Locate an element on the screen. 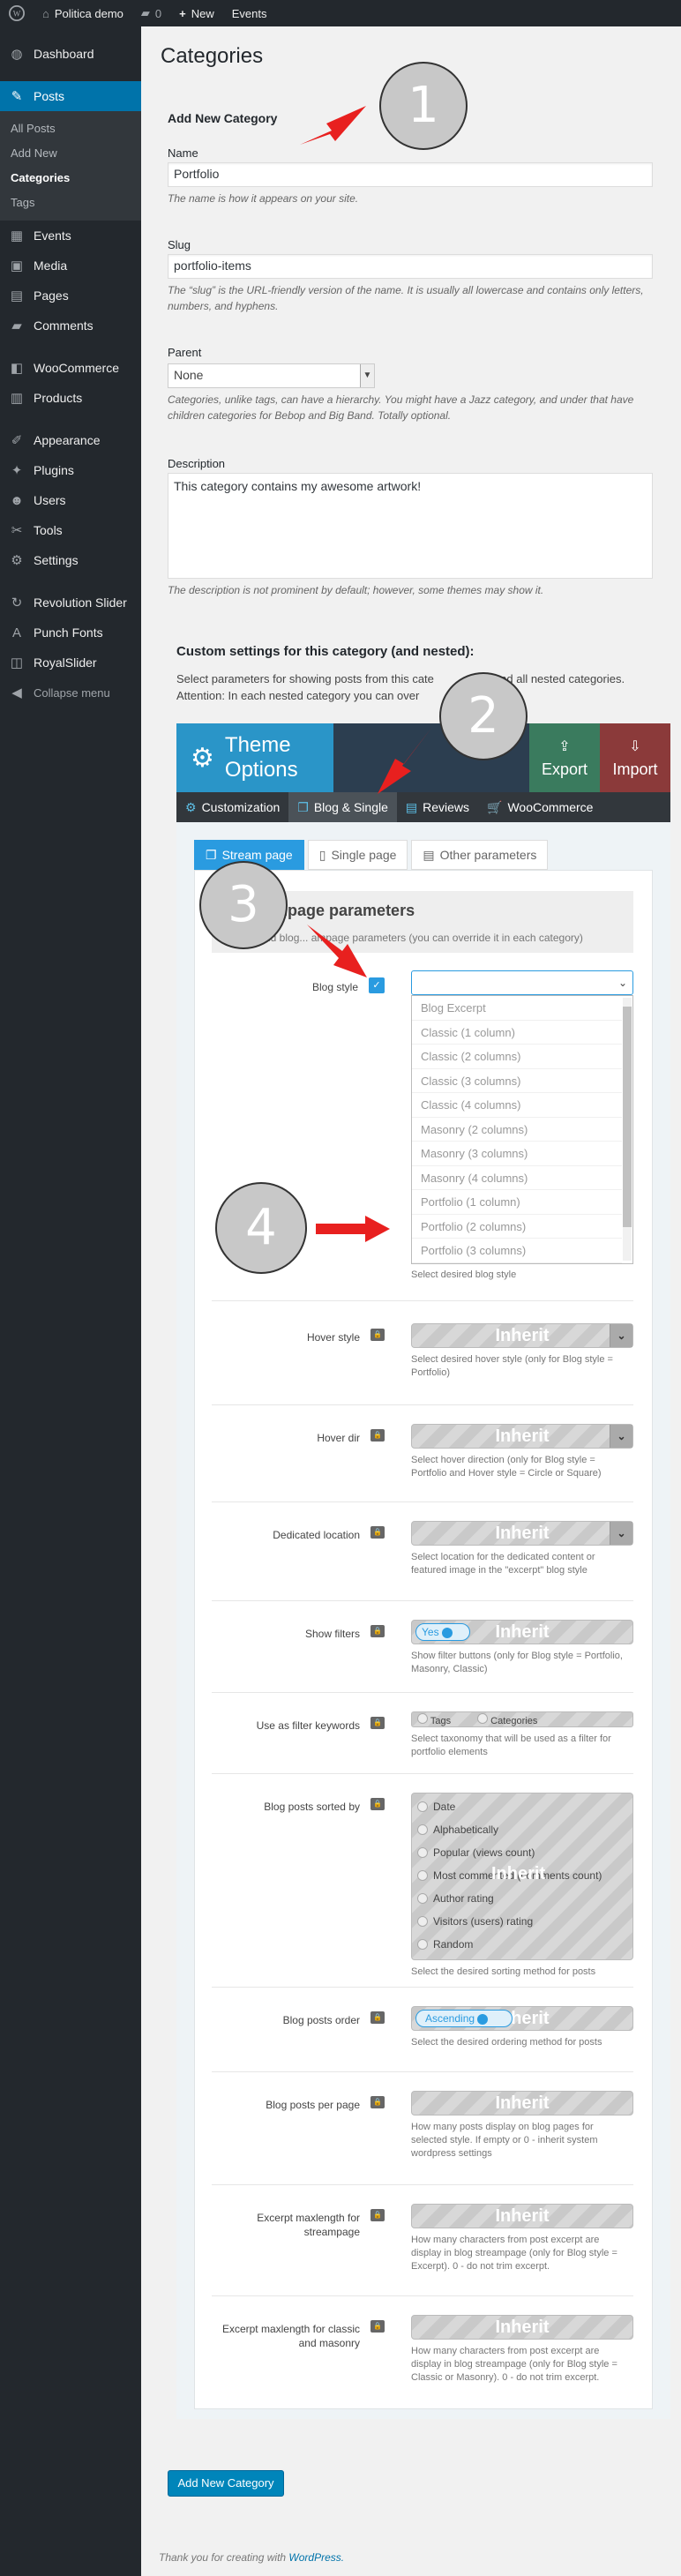 This screenshot has width=681, height=2576. sidebar-item-punch-fonts: A Punch Fonts is located at coordinates (70, 633).